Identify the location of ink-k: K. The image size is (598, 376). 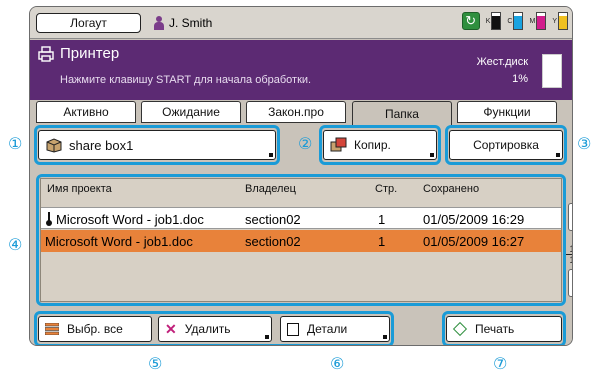
(494, 21).